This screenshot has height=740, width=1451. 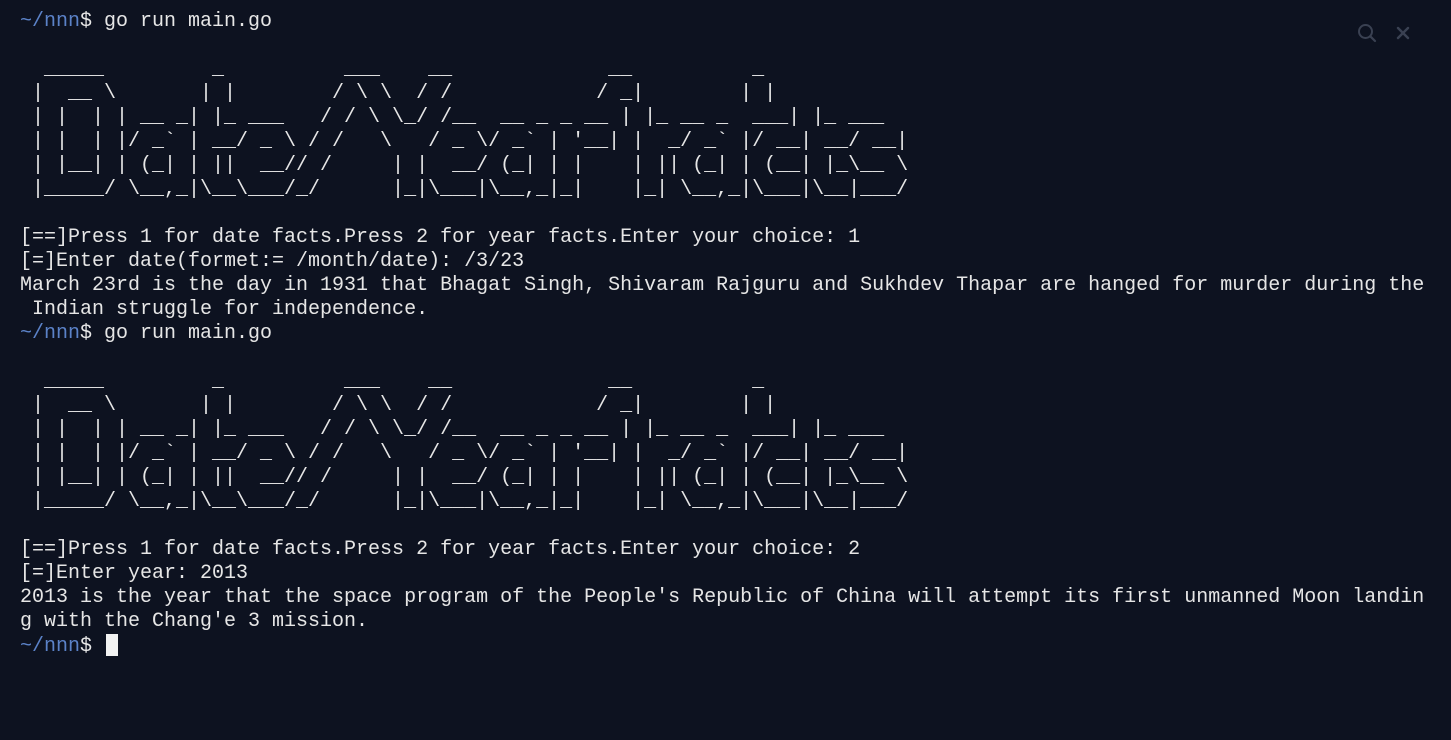 I want to click on text-cursor, so click(x=112, y=645).